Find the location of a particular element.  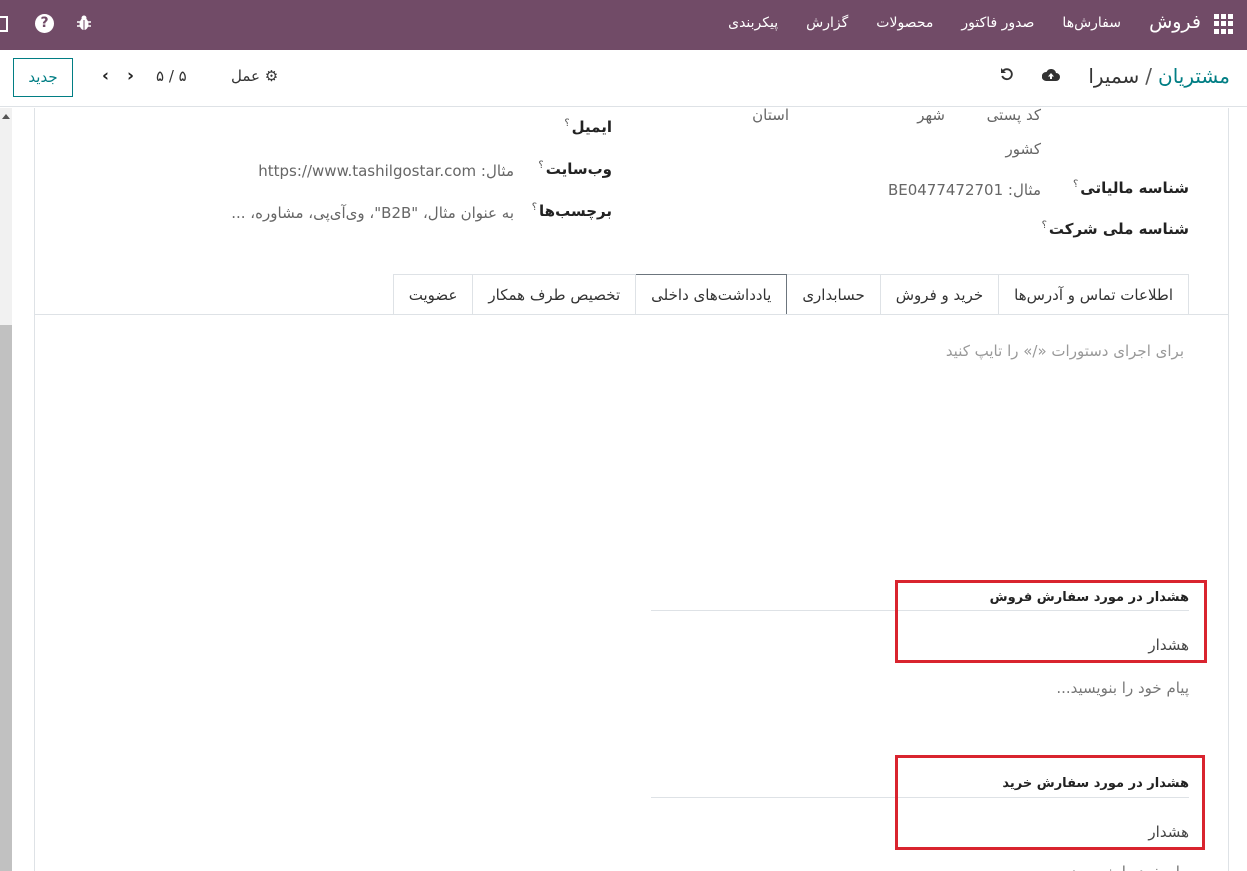

debug-icon is located at coordinates (84, 23).